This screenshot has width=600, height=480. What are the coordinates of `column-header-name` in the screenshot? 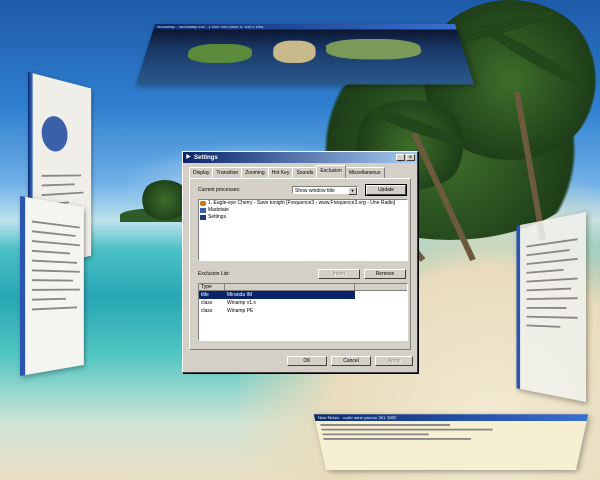 It's located at (290, 287).